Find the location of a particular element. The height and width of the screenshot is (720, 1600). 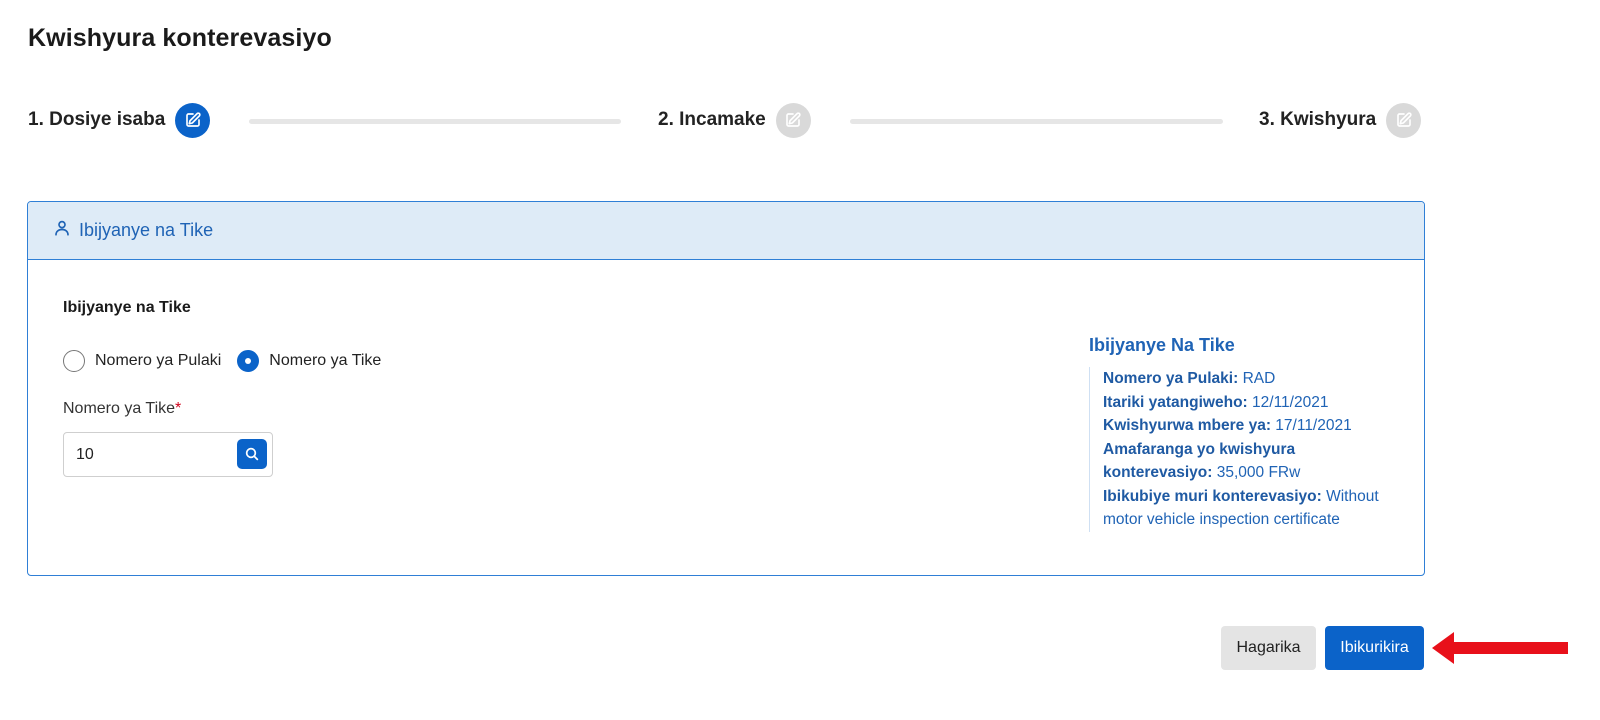

ticket-number-field is located at coordinates (168, 454).